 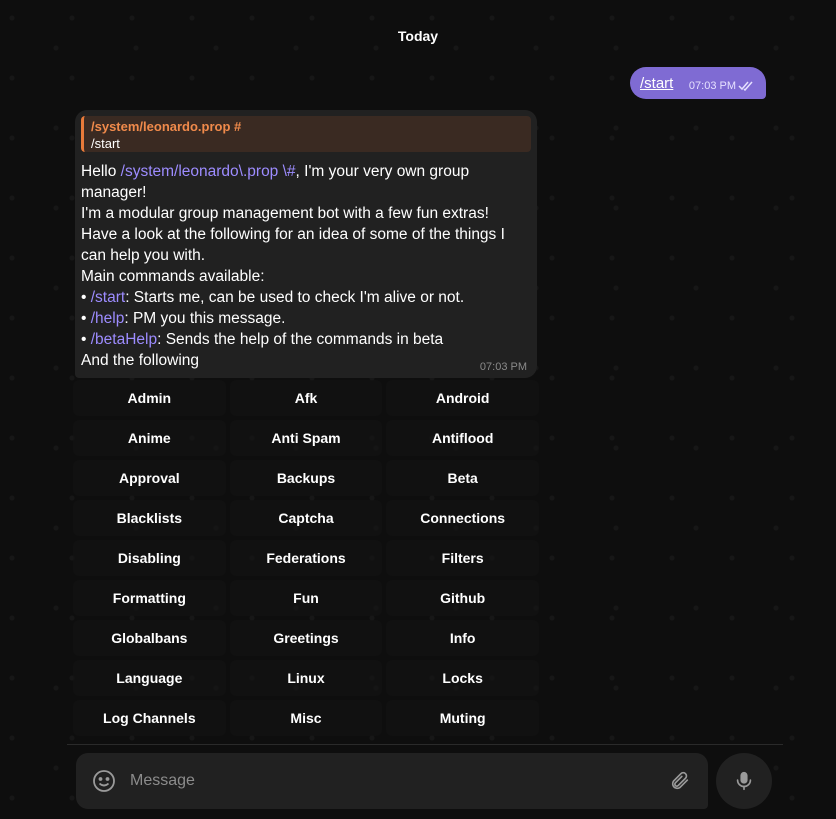 I want to click on paperclip-icon, so click(x=680, y=781).